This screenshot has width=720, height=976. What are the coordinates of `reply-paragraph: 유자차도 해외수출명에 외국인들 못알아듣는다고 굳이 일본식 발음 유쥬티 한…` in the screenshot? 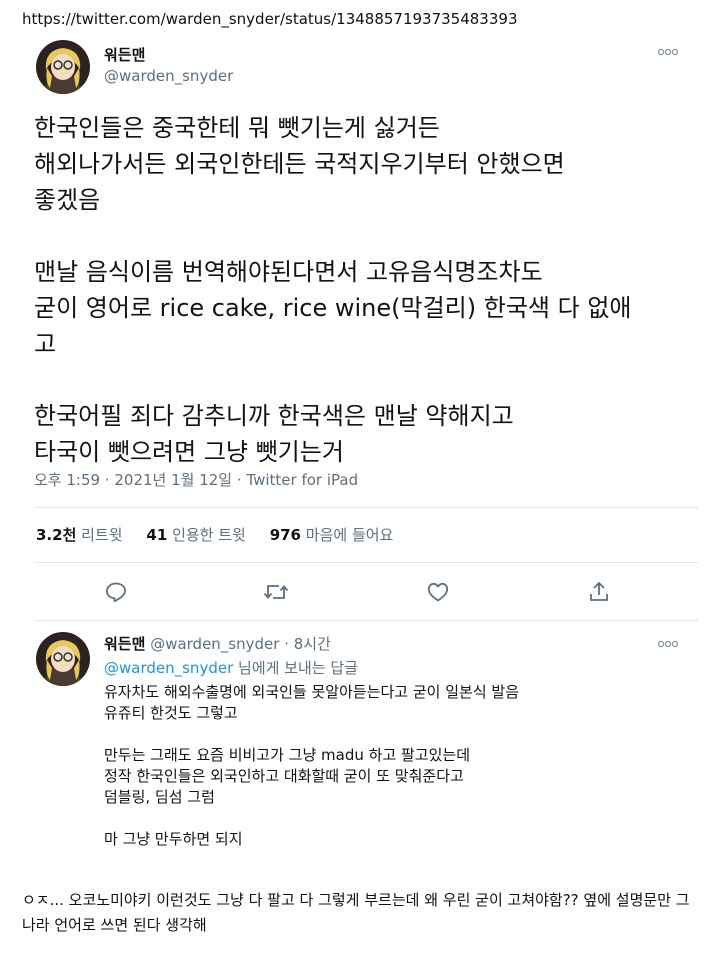 It's located at (312, 702).